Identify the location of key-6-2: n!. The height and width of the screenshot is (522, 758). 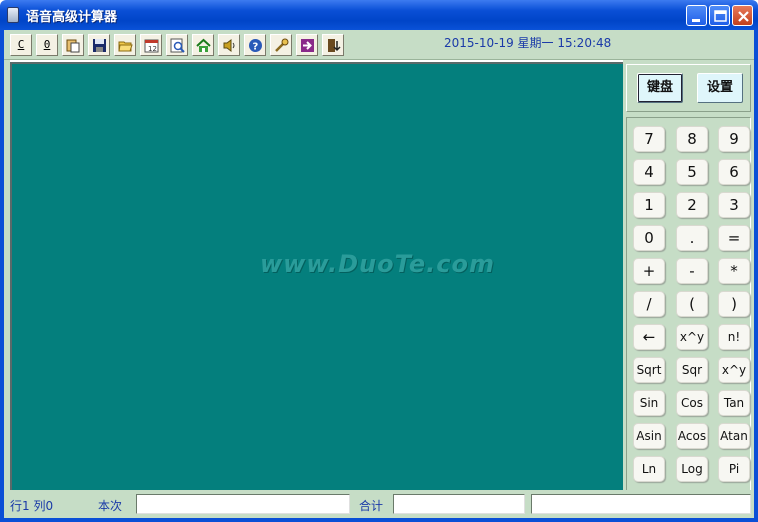
(734, 337).